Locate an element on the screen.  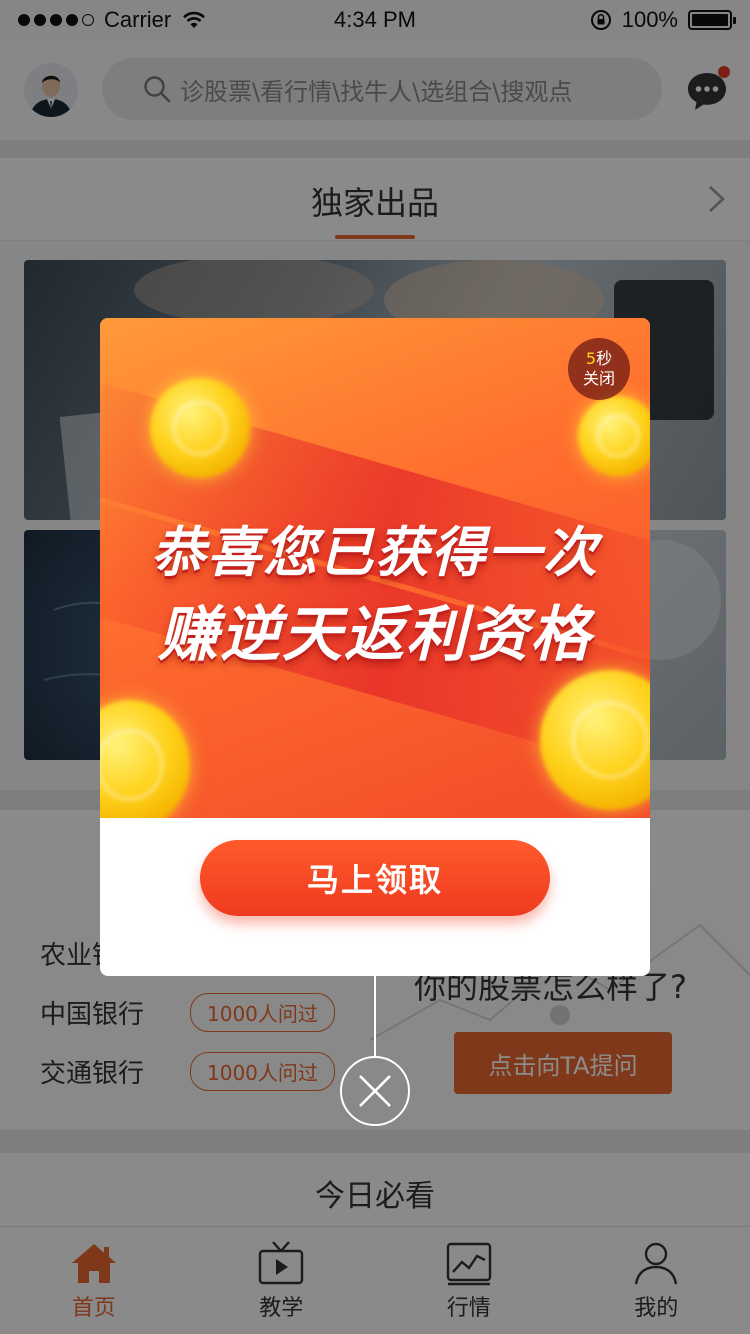
modal-connector-line is located at coordinates (375, 1017).